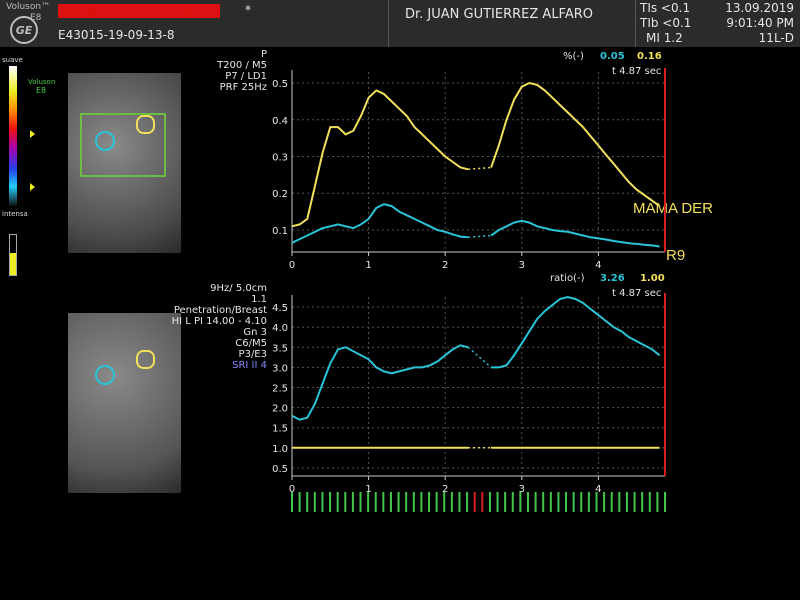  What do you see at coordinates (280, 348) in the screenshot?
I see `y-tick-label: 3.5` at bounding box center [280, 348].